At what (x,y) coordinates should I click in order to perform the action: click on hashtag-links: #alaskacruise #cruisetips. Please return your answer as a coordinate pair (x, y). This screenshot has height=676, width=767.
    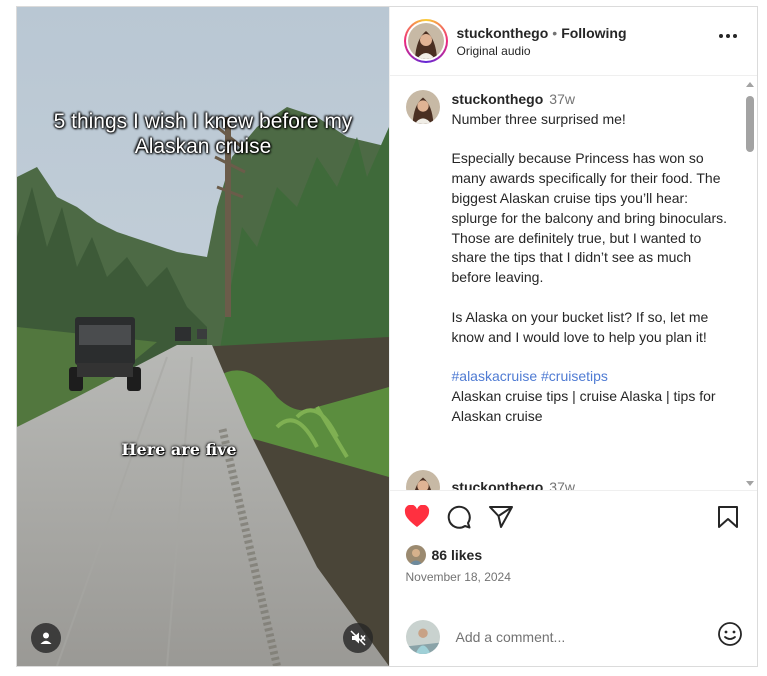
    Looking at the image, I should click on (530, 376).